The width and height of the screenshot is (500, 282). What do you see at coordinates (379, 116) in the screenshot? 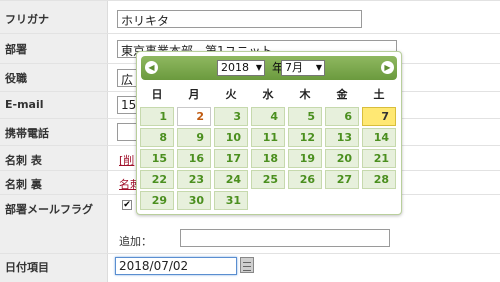
I see `calendar-day: 7` at bounding box center [379, 116].